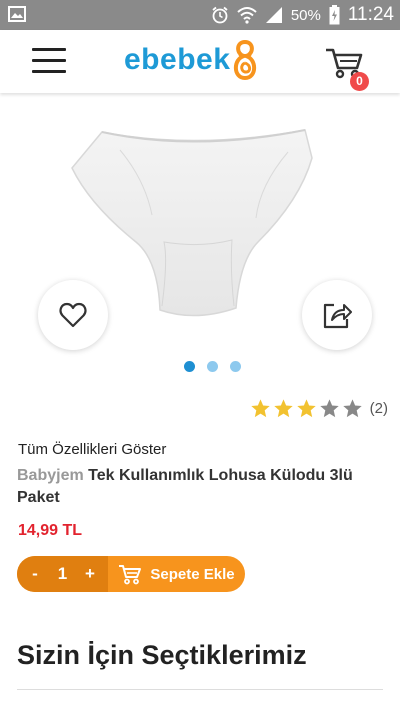 The height and width of the screenshot is (711, 400). I want to click on cart-icon, so click(130, 575).